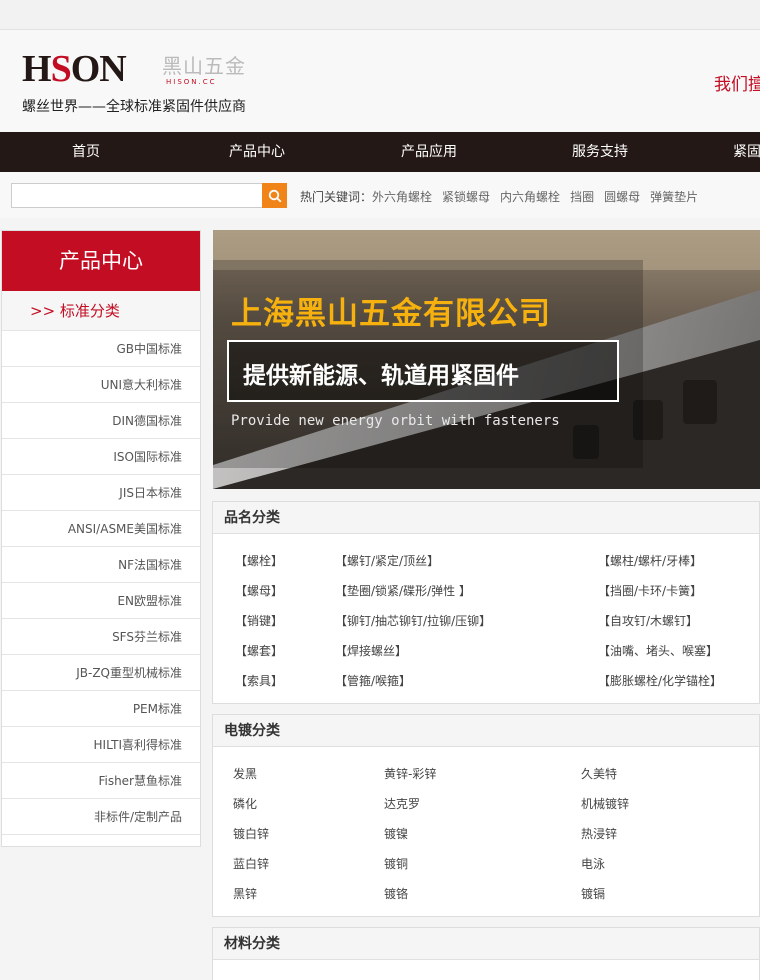 Image resolution: width=760 pixels, height=980 pixels. Describe the element at coordinates (402, 803) in the screenshot. I see `plating-link: 达克罗` at that location.